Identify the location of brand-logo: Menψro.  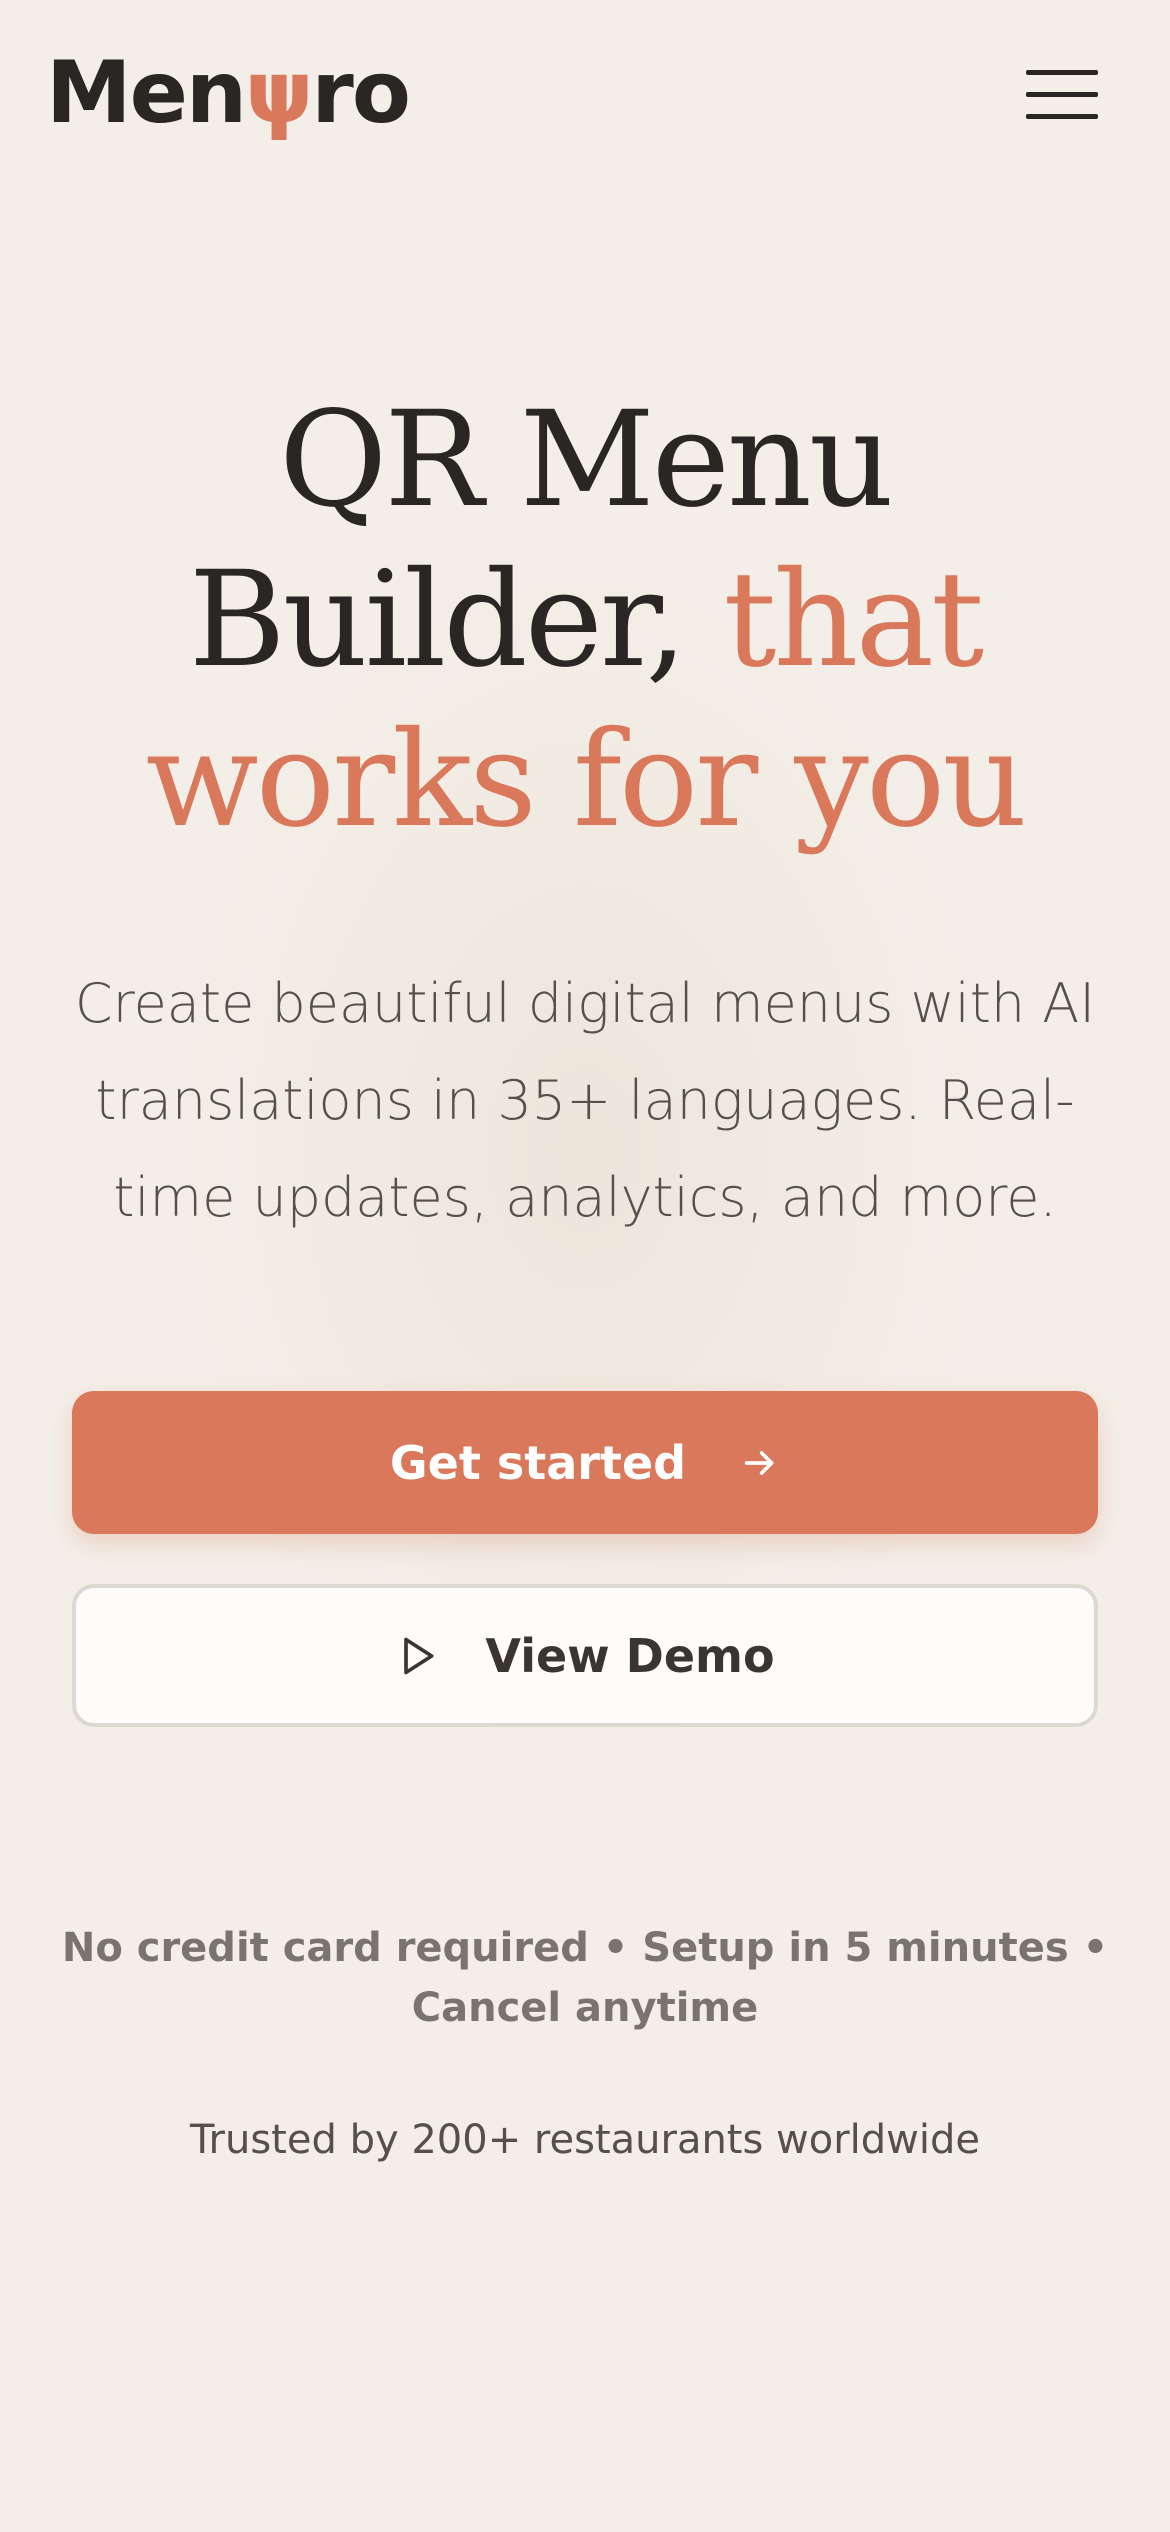
(228, 93).